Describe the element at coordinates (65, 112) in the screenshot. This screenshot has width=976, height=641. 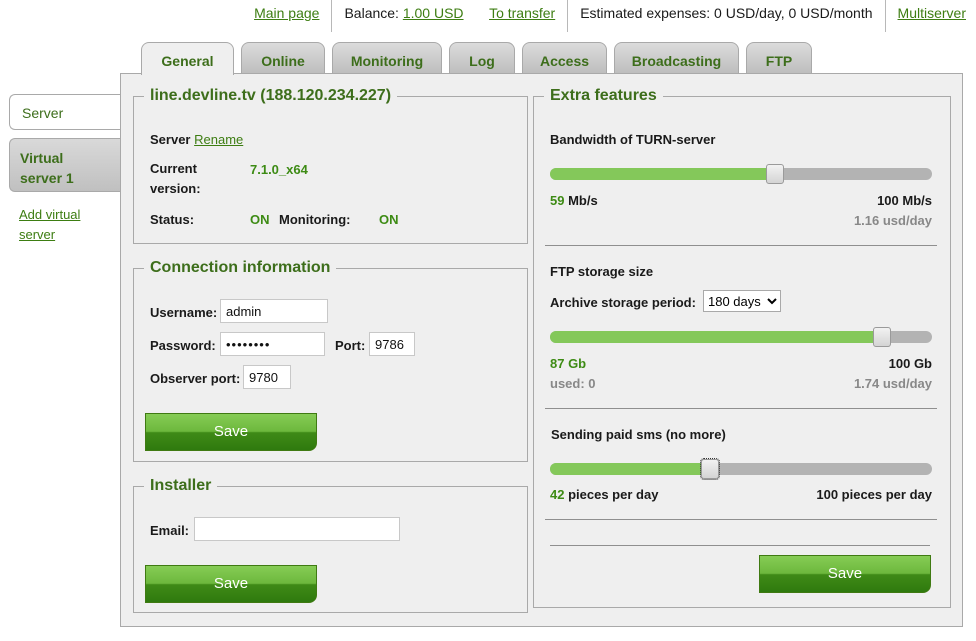
I see `sidebar-item-server: Server` at that location.